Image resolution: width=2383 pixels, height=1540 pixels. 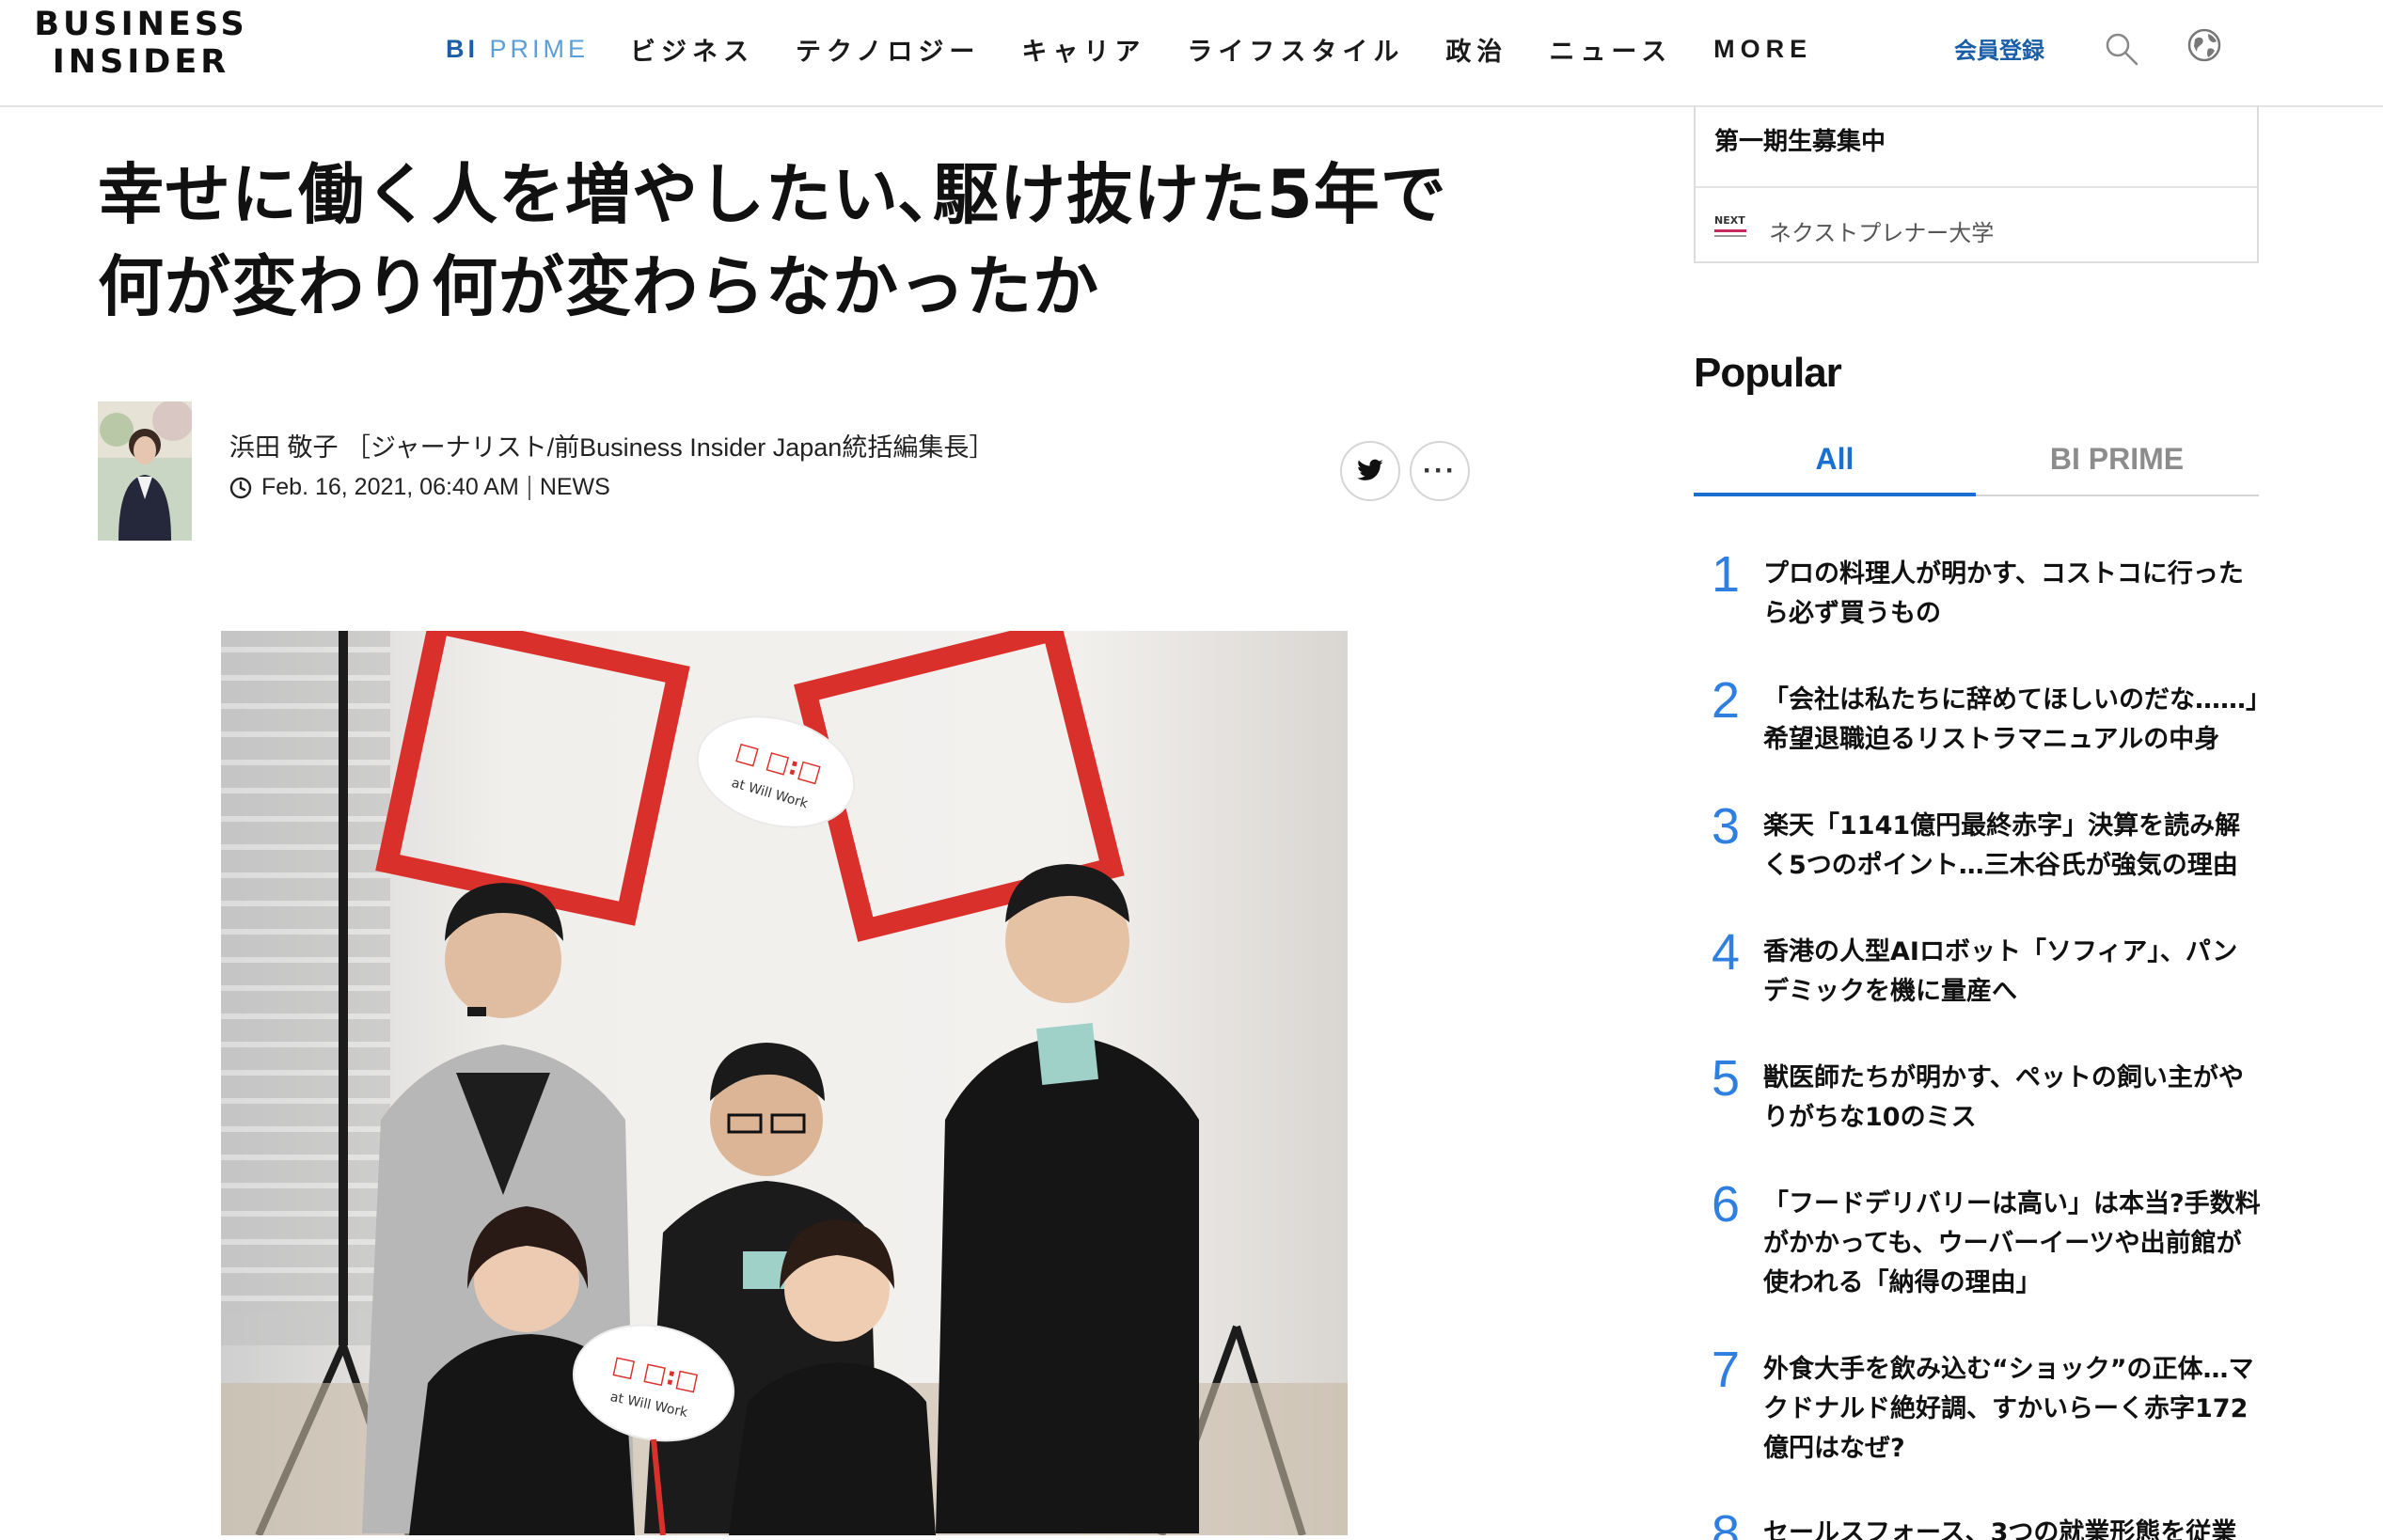 I want to click on site-logo: BUSINESS INSIDER, so click(x=141, y=44).